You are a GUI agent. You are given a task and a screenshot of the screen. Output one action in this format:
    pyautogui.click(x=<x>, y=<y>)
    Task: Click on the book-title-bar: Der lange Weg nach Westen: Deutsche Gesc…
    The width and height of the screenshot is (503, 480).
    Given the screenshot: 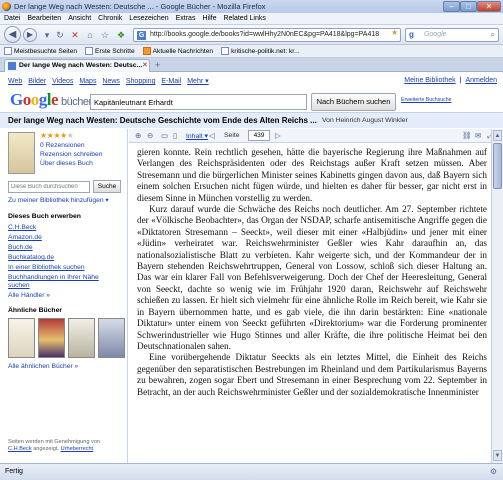 What is the action you would take?
    pyautogui.click(x=251, y=120)
    